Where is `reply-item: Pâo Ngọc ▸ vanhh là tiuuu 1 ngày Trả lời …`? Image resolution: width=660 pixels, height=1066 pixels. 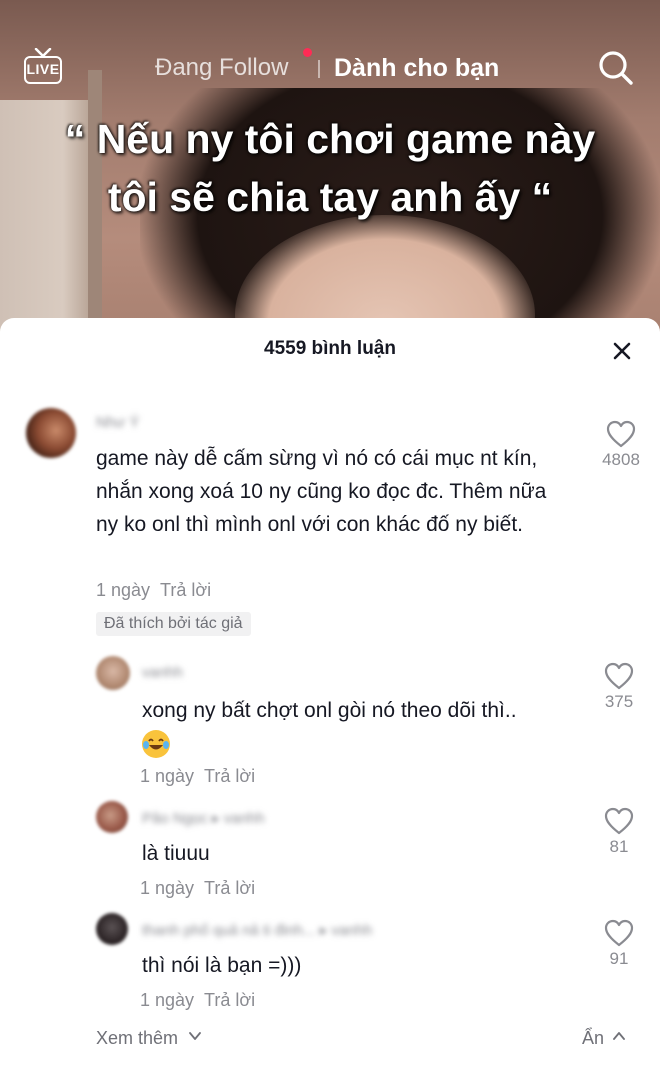 reply-item: Pâo Ngọc ▸ vanhh là tiuuu 1 ngày Trả lời … is located at coordinates (330, 848).